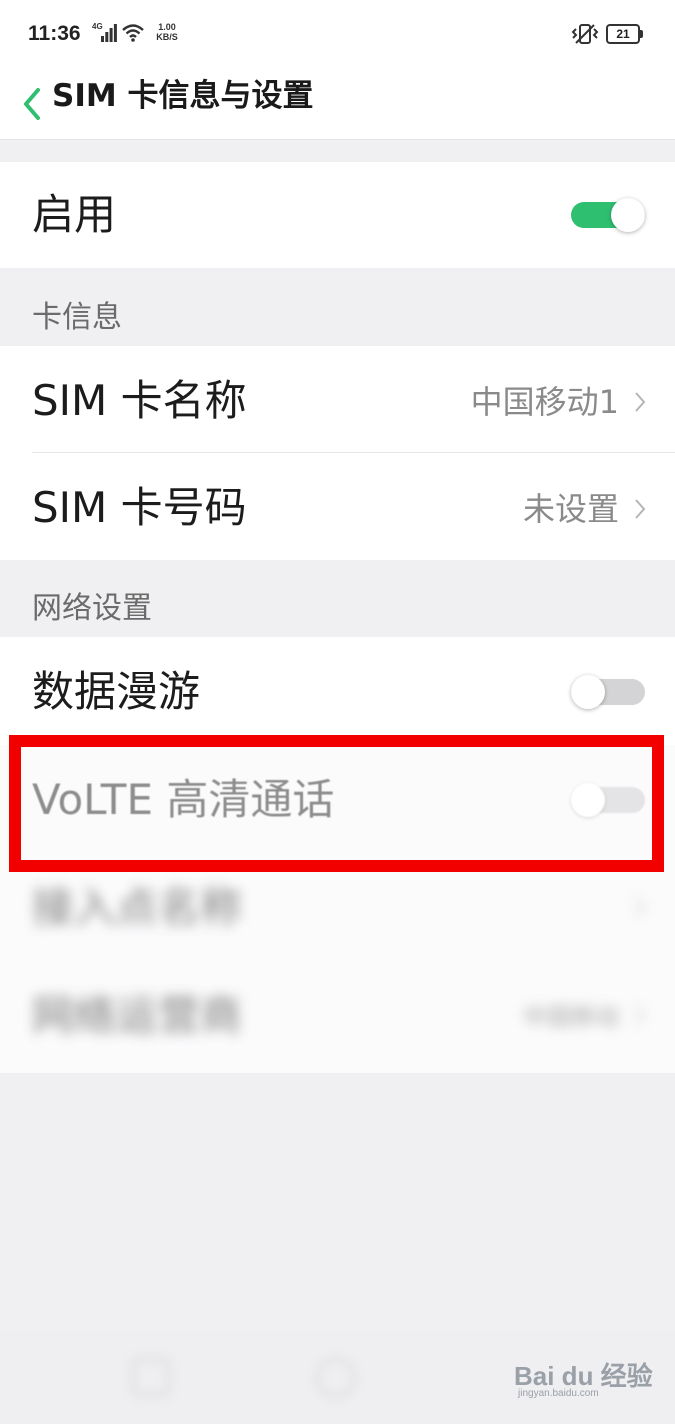 The image size is (675, 1424). Describe the element at coordinates (571, 1017) in the screenshot. I see `network-operator-value: 中国移动` at that location.